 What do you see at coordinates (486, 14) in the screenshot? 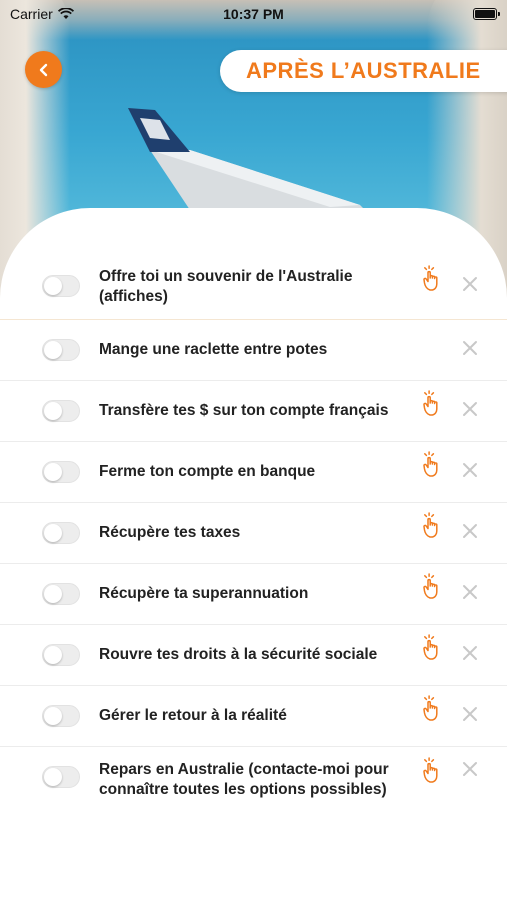
I see `battery-icon` at bounding box center [486, 14].